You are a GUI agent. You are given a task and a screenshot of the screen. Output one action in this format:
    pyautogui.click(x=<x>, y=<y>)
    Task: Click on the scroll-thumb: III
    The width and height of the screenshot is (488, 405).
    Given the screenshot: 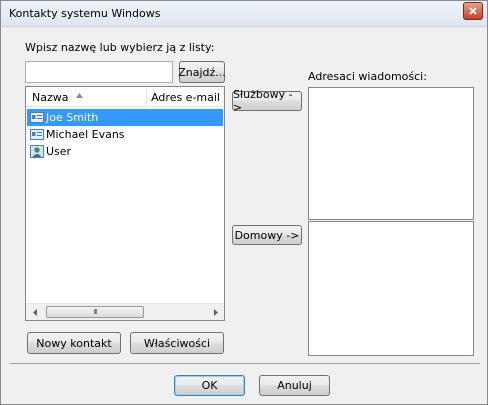 What is the action you would take?
    pyautogui.click(x=95, y=312)
    